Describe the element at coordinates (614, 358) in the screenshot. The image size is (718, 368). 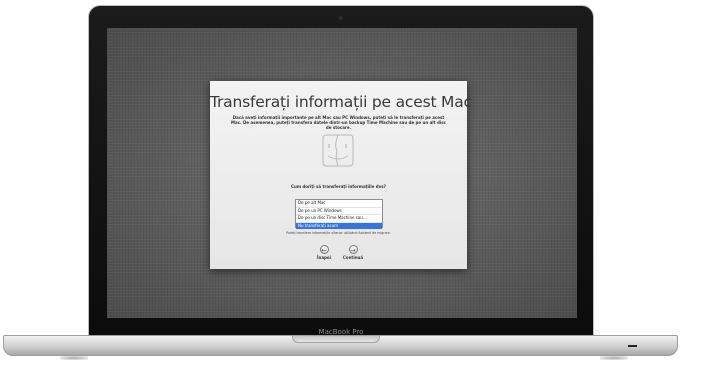
I see `laptop-foot-right` at that location.